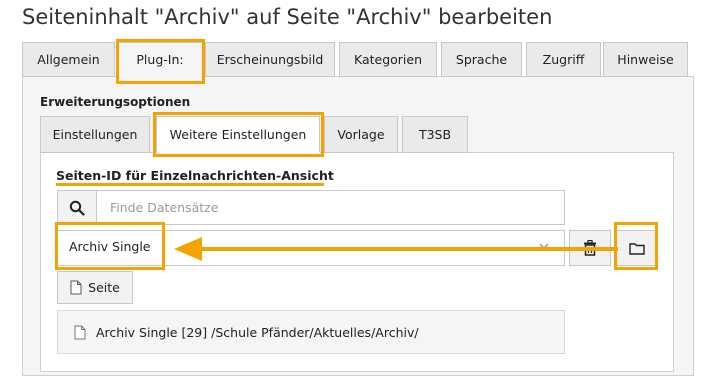 This screenshot has width=714, height=376. Describe the element at coordinates (238, 134) in the screenshot. I see `subtab-weitere-einstellungen: Weitere Einstellungen` at that location.